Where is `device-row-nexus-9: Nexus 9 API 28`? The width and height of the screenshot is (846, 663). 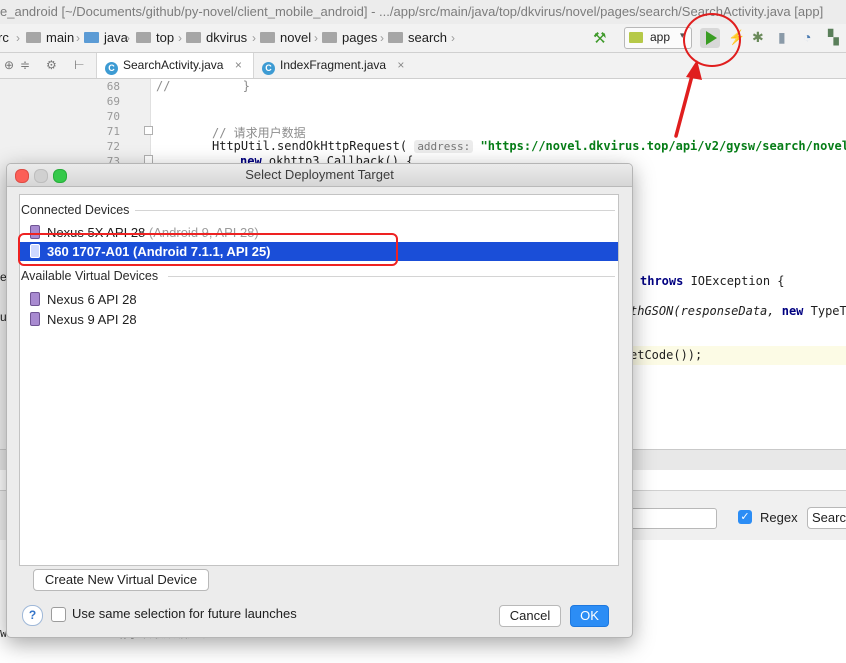
device-row-nexus-9: Nexus 9 API 28 is located at coordinates (319, 319).